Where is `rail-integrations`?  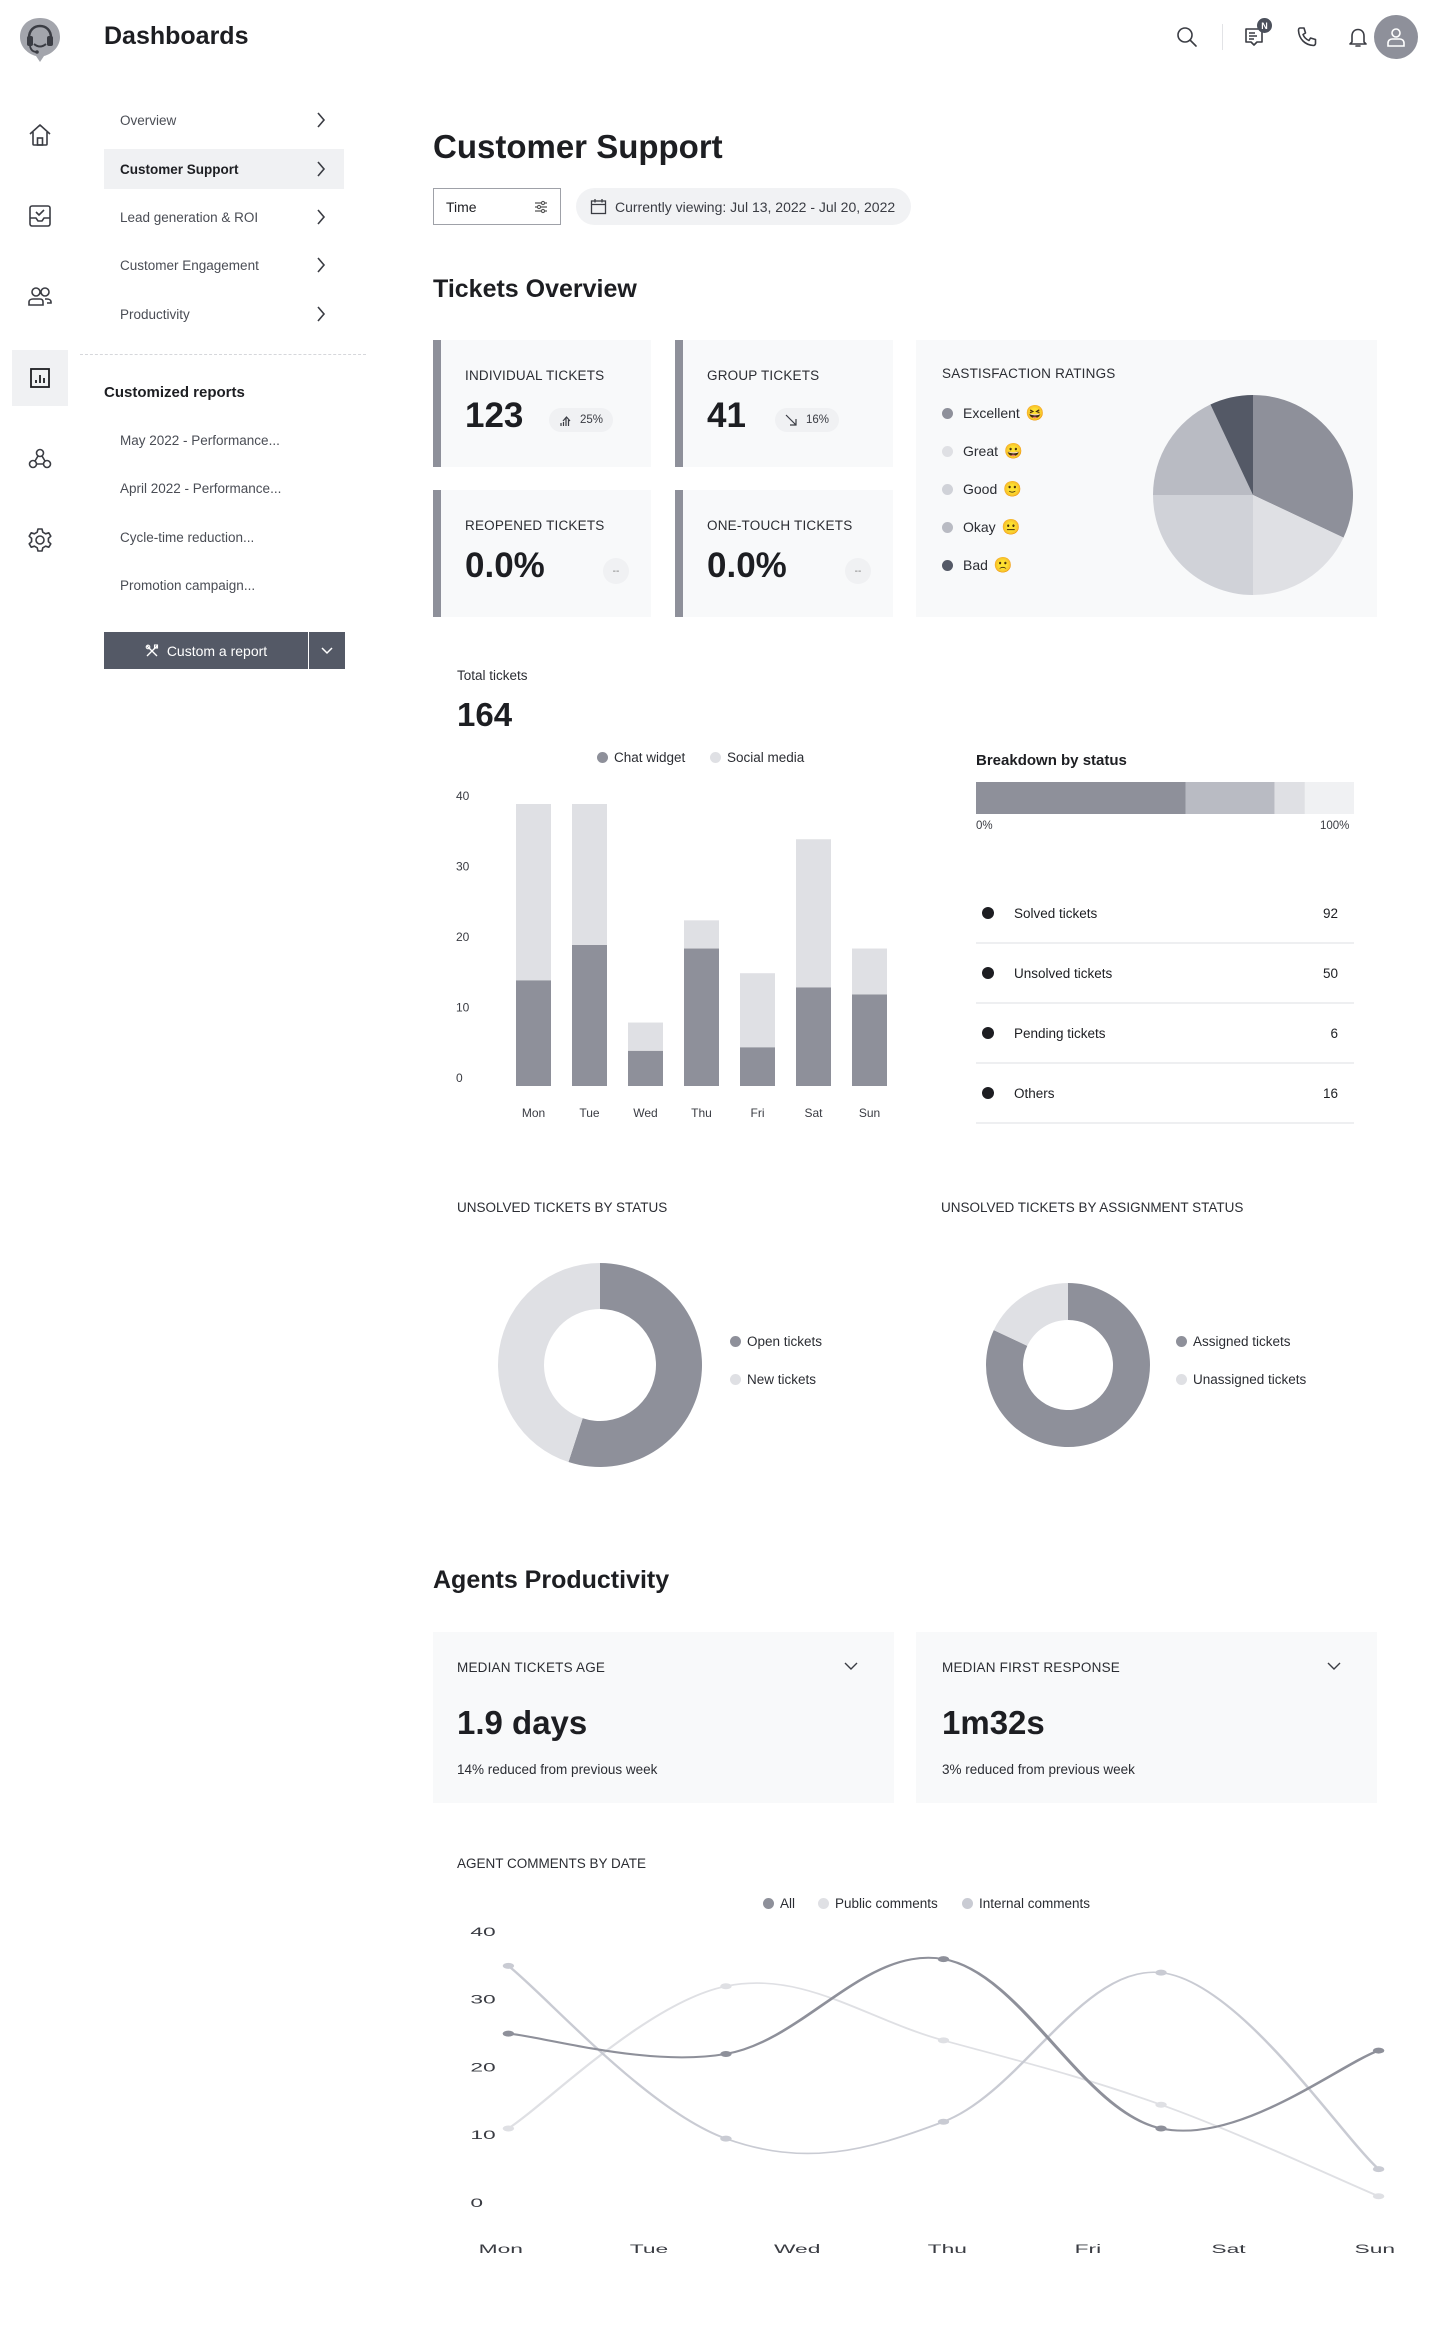
rail-integrations is located at coordinates (40, 459).